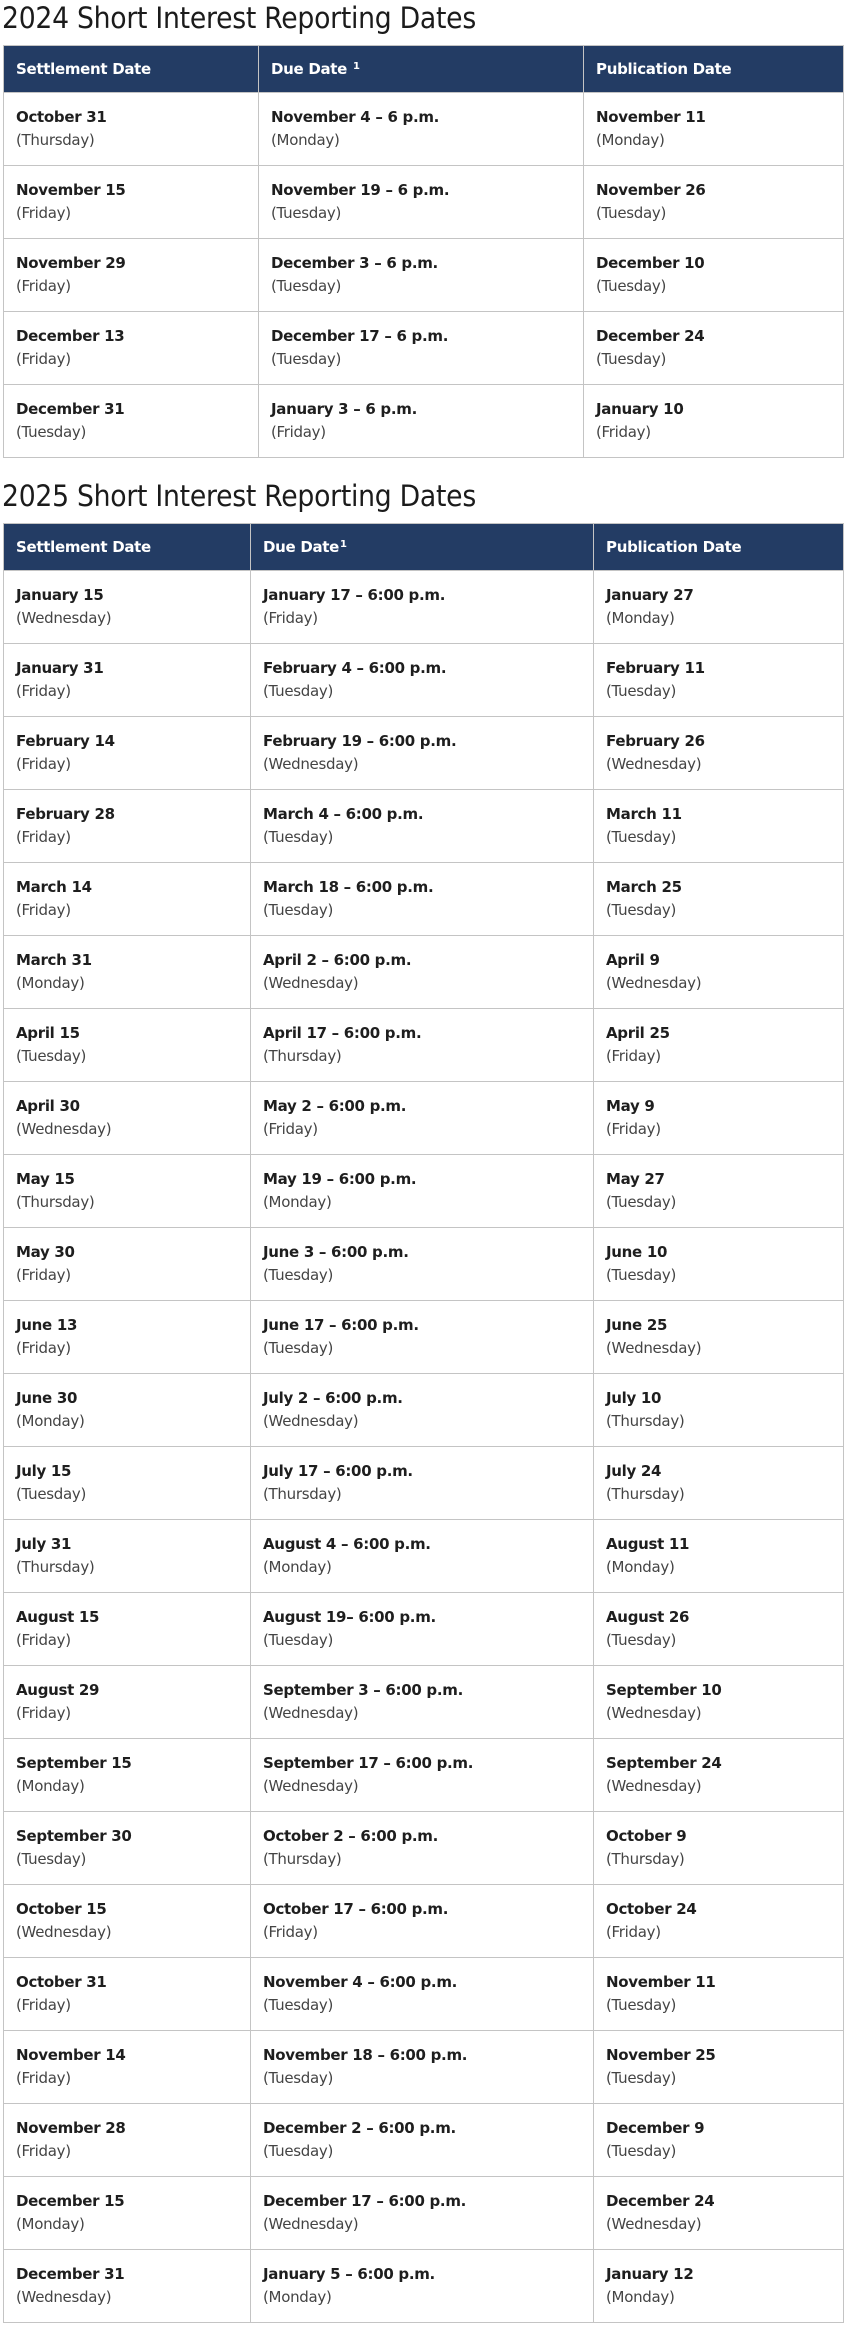 The image size is (850, 2329). I want to click on due-date-value: September 17 – 6:00 p.m., so click(368, 1763).